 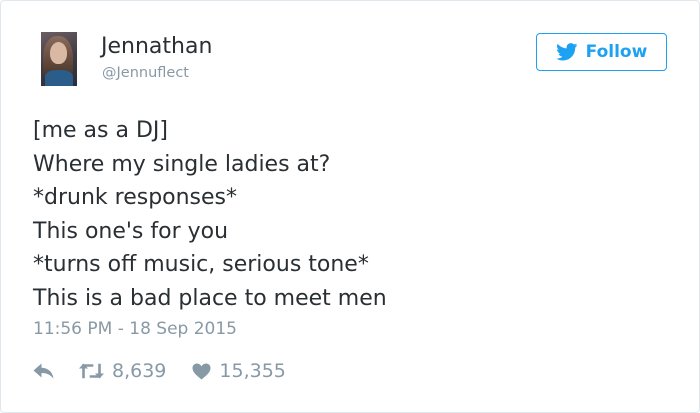 I want to click on tweet-line: *turns off music, serious tone*, so click(x=201, y=264).